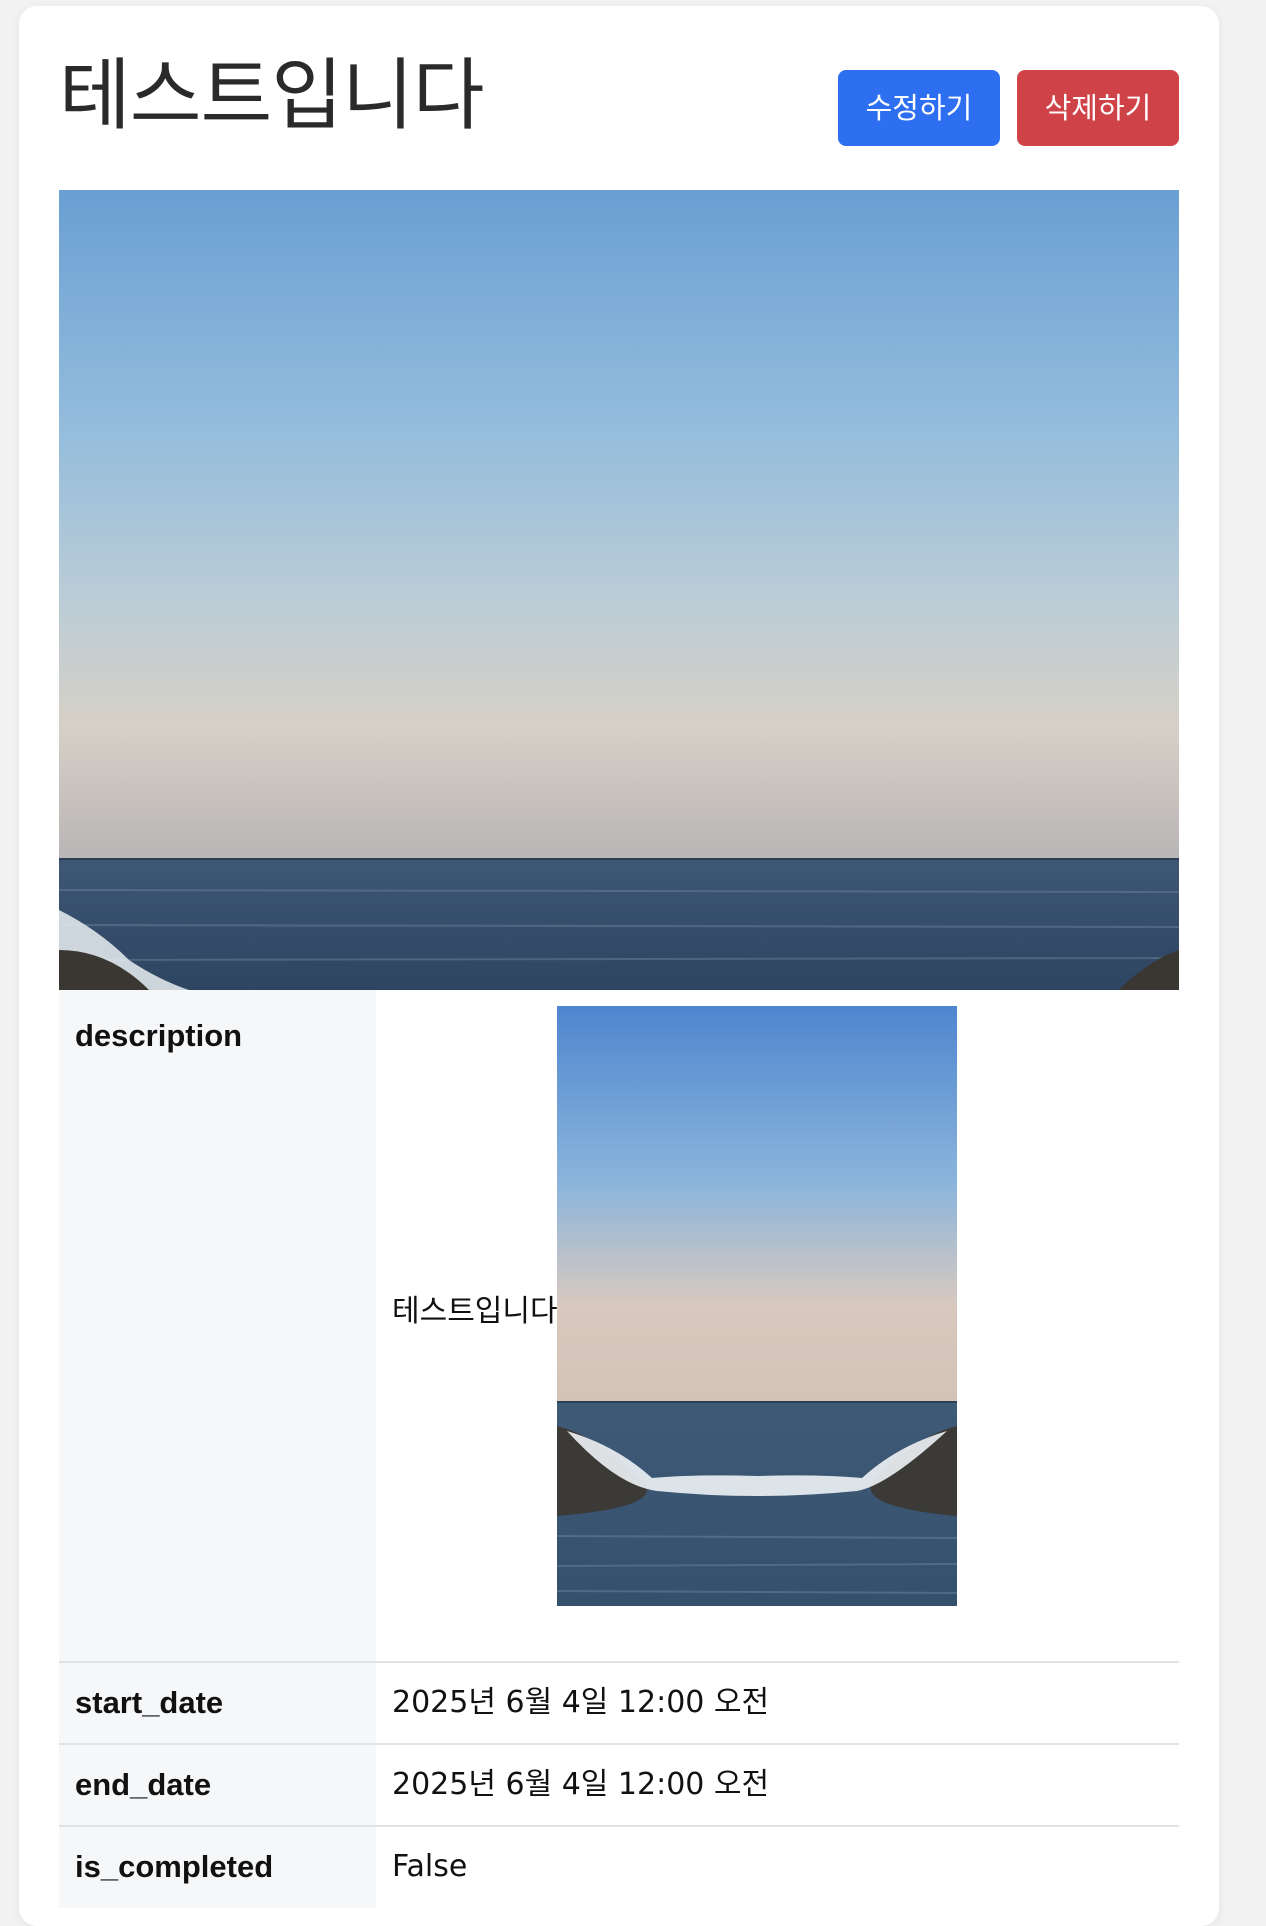  What do you see at coordinates (217, 1326) in the screenshot?
I see `row-label: description` at bounding box center [217, 1326].